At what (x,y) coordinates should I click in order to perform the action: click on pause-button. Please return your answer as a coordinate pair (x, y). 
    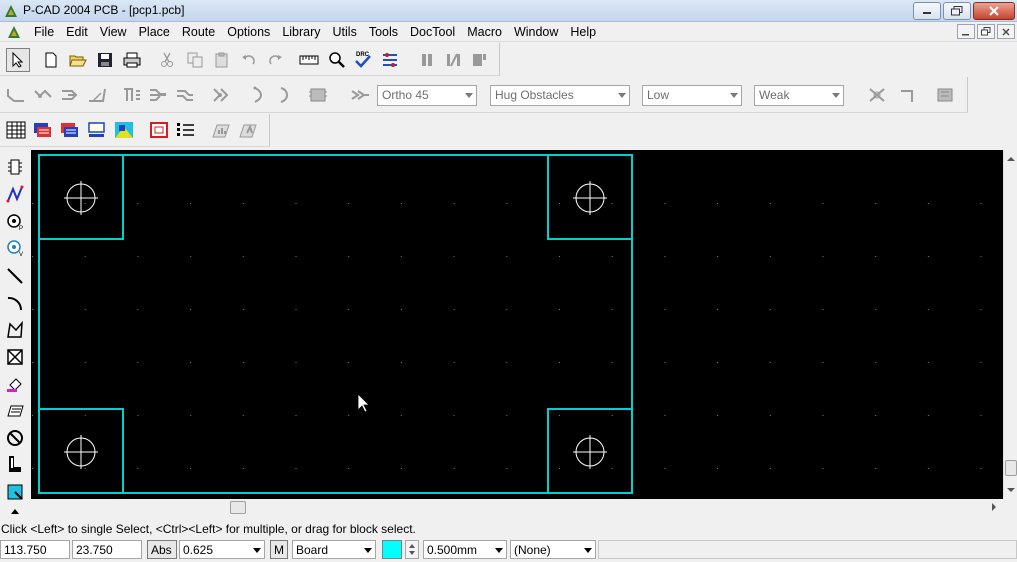
    Looking at the image, I should click on (427, 60).